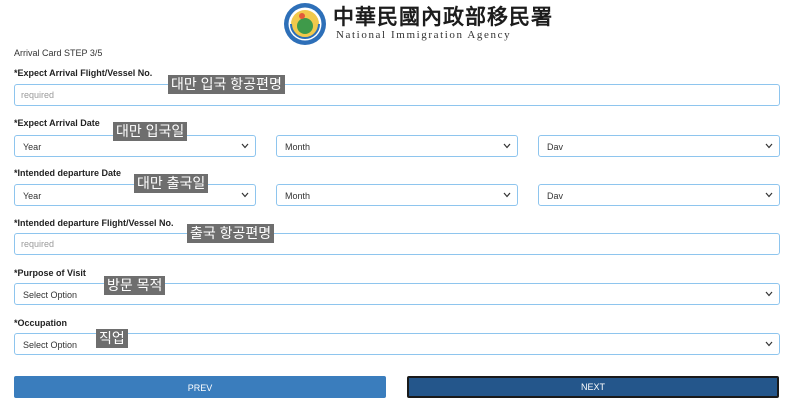  I want to click on departure-flight-input, so click(397, 244).